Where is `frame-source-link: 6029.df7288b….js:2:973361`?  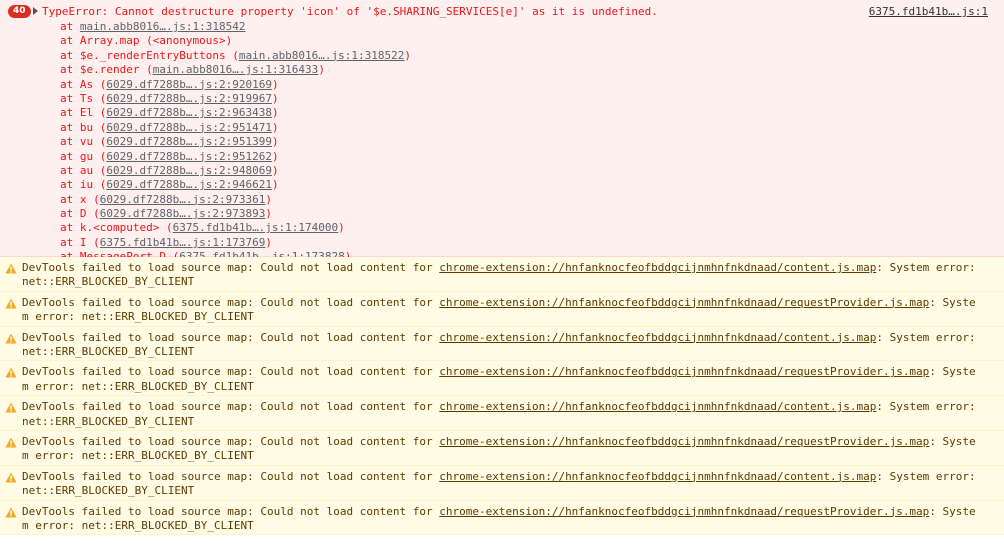
frame-source-link: 6029.df7288b….js:2:973361 is located at coordinates (183, 199).